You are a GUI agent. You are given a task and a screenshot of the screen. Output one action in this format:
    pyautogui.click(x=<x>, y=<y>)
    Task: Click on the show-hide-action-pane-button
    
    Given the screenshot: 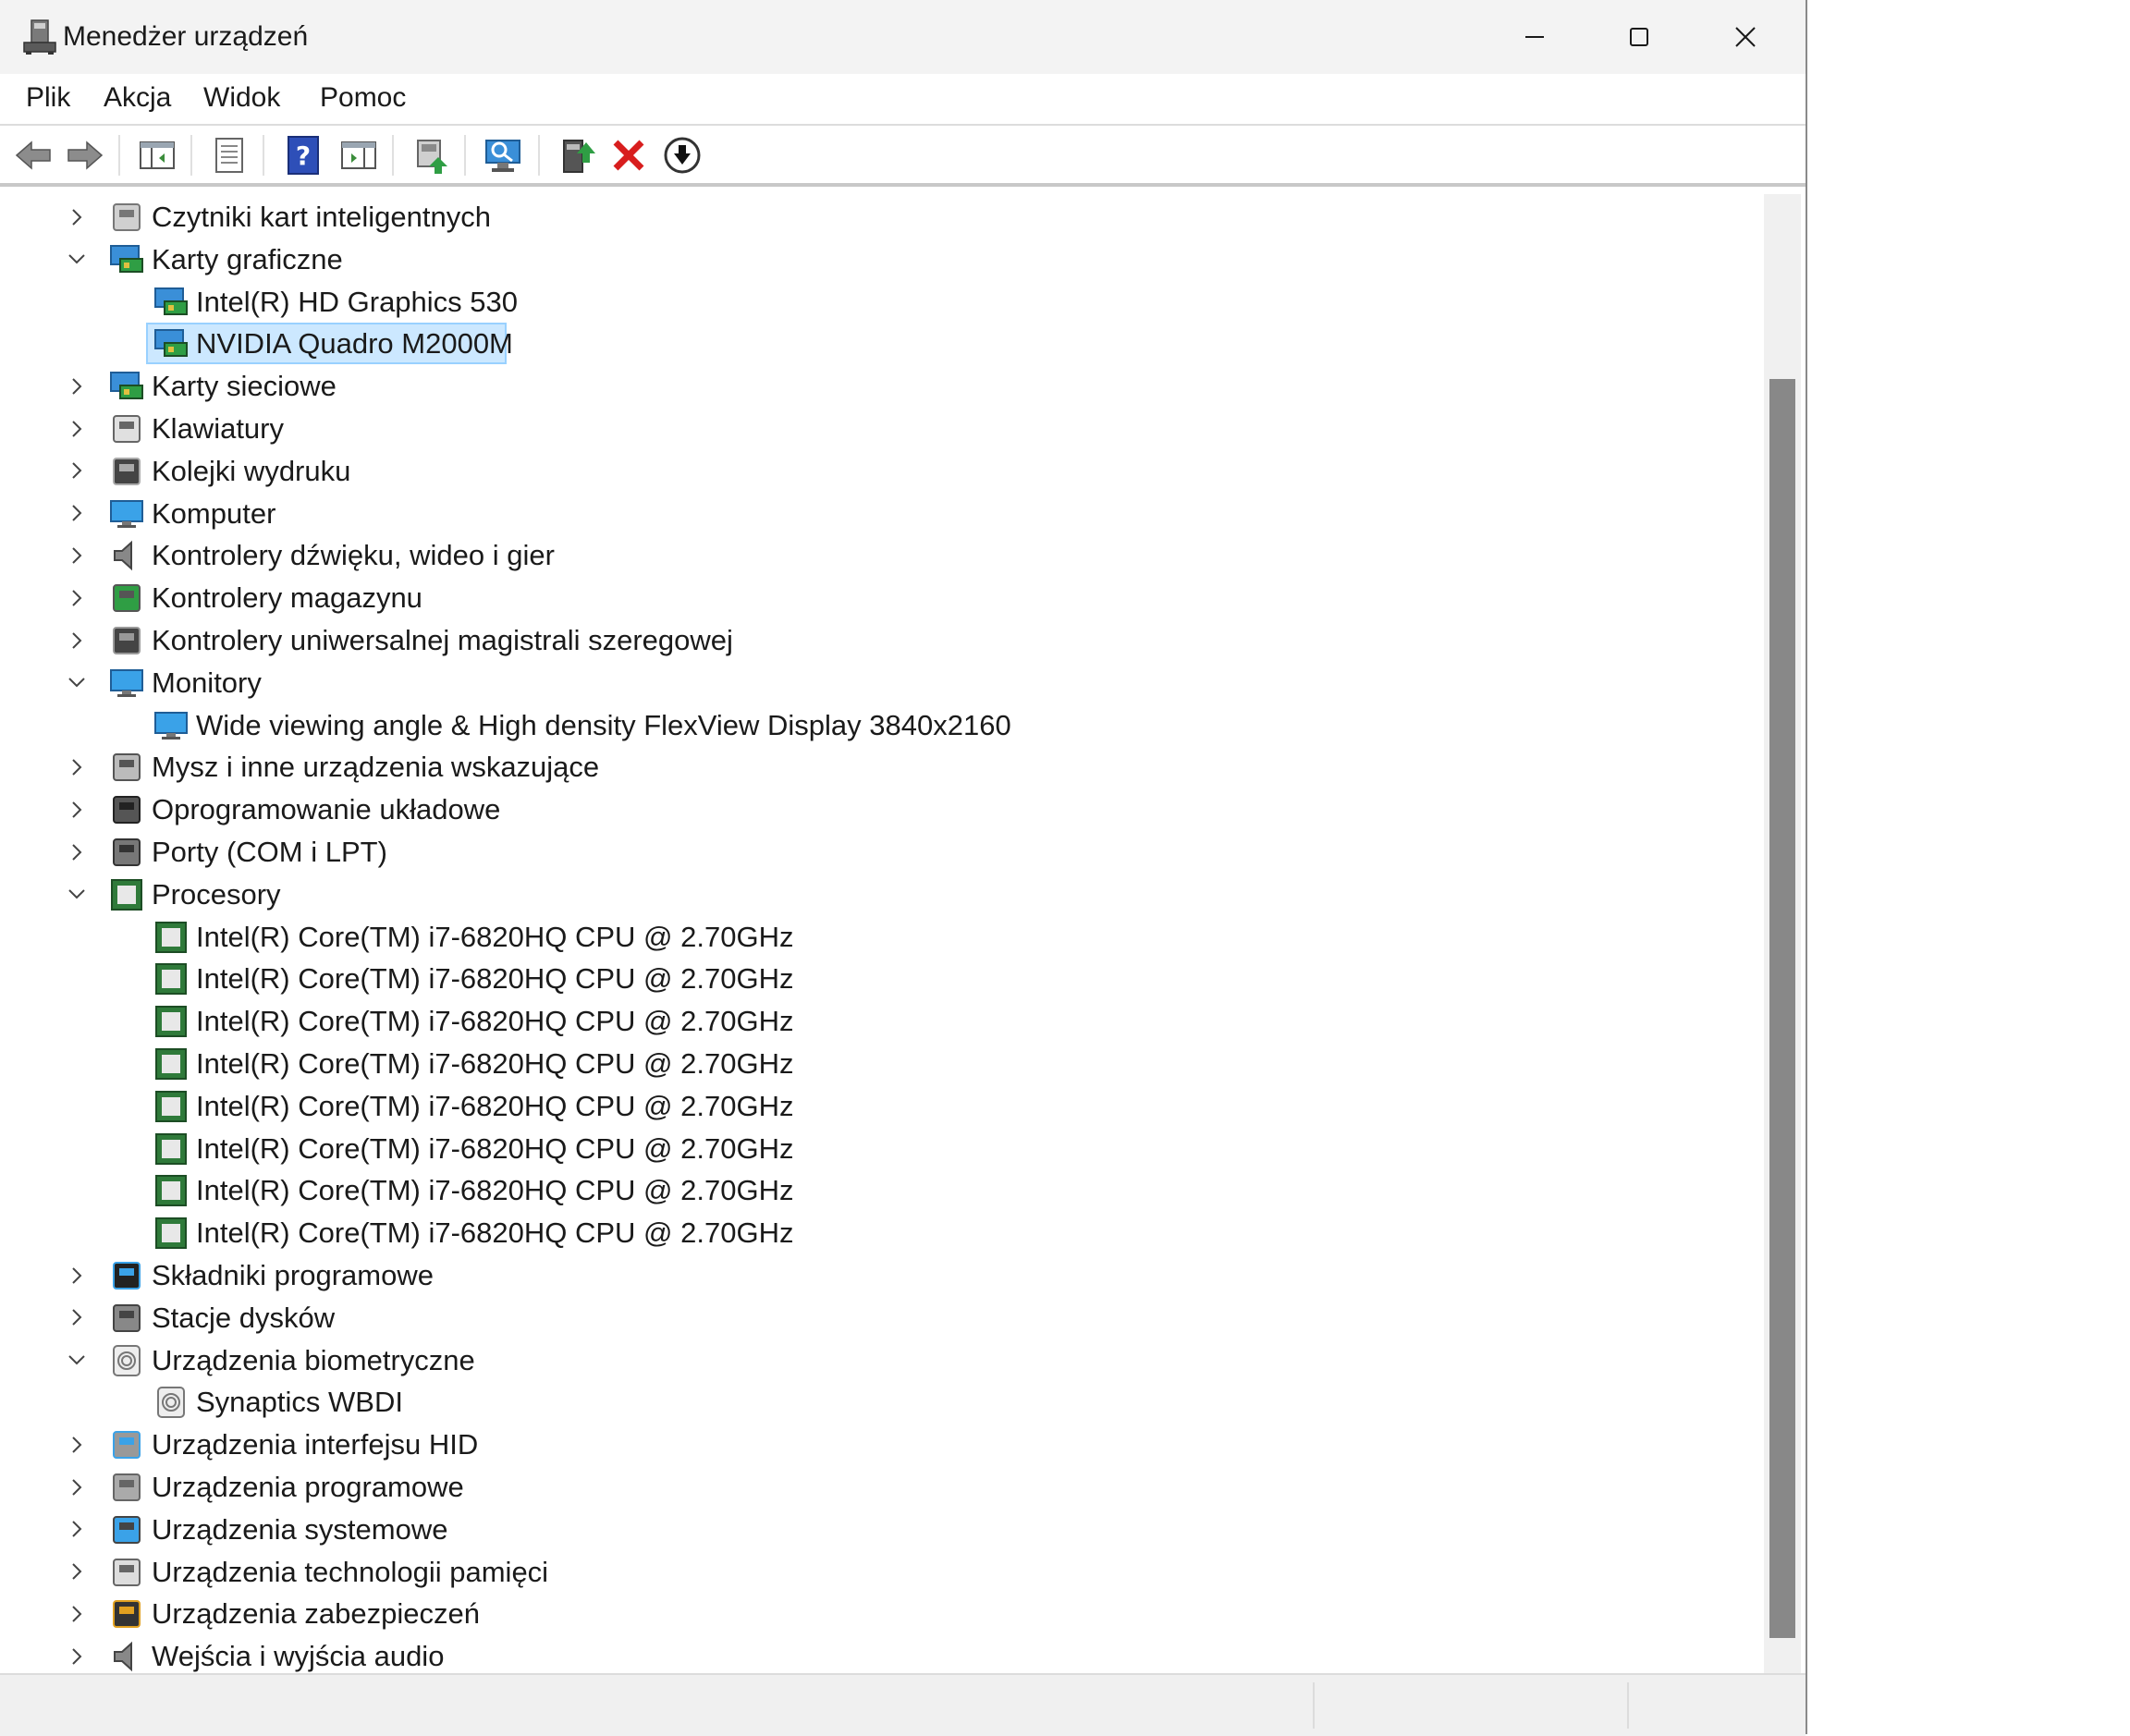 What is the action you would take?
    pyautogui.click(x=359, y=155)
    